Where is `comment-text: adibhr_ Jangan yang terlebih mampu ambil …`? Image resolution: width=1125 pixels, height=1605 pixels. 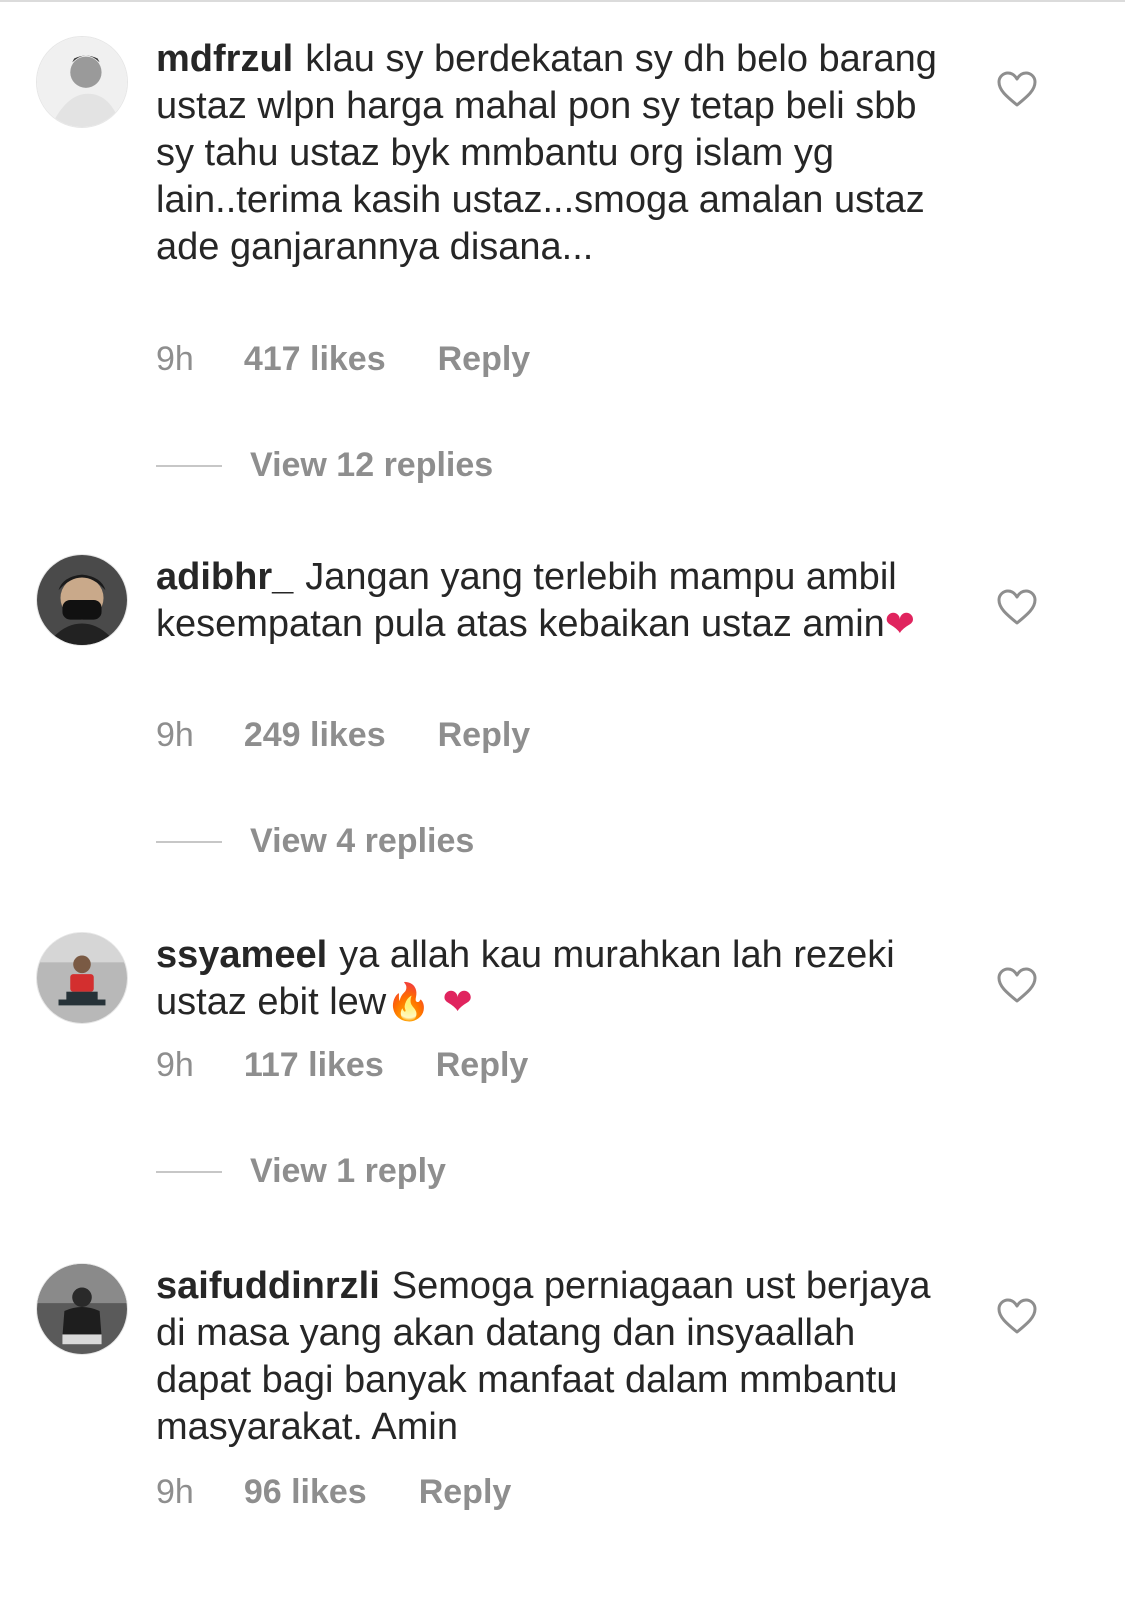 comment-text: adibhr_ Jangan yang terlebih mampu ambil … is located at coordinates (556, 601).